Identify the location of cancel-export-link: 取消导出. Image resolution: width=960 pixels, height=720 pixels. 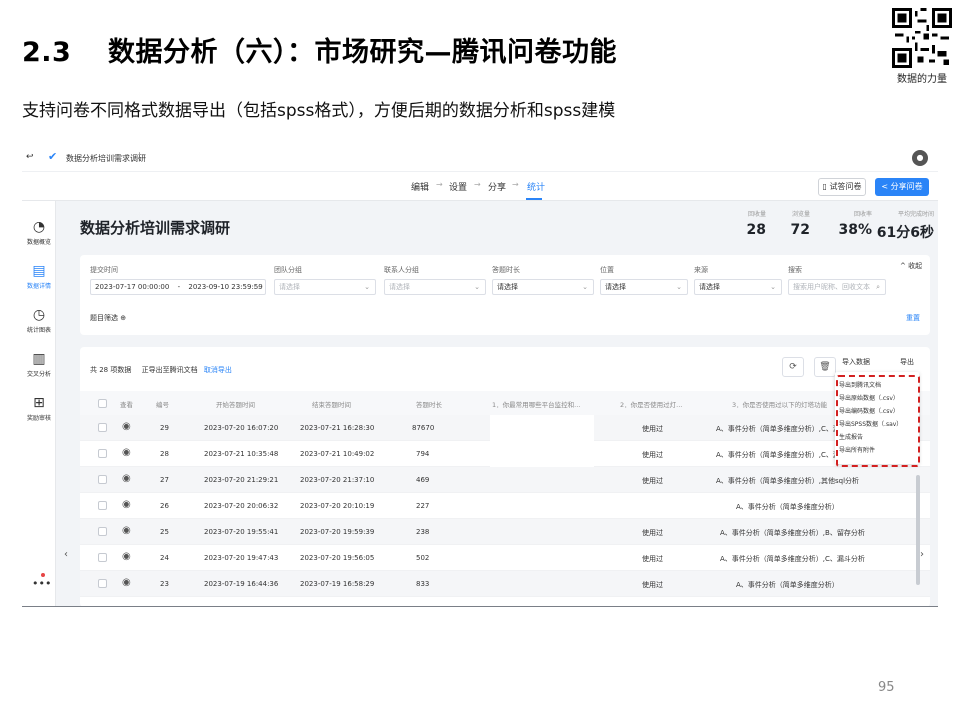
(218, 370).